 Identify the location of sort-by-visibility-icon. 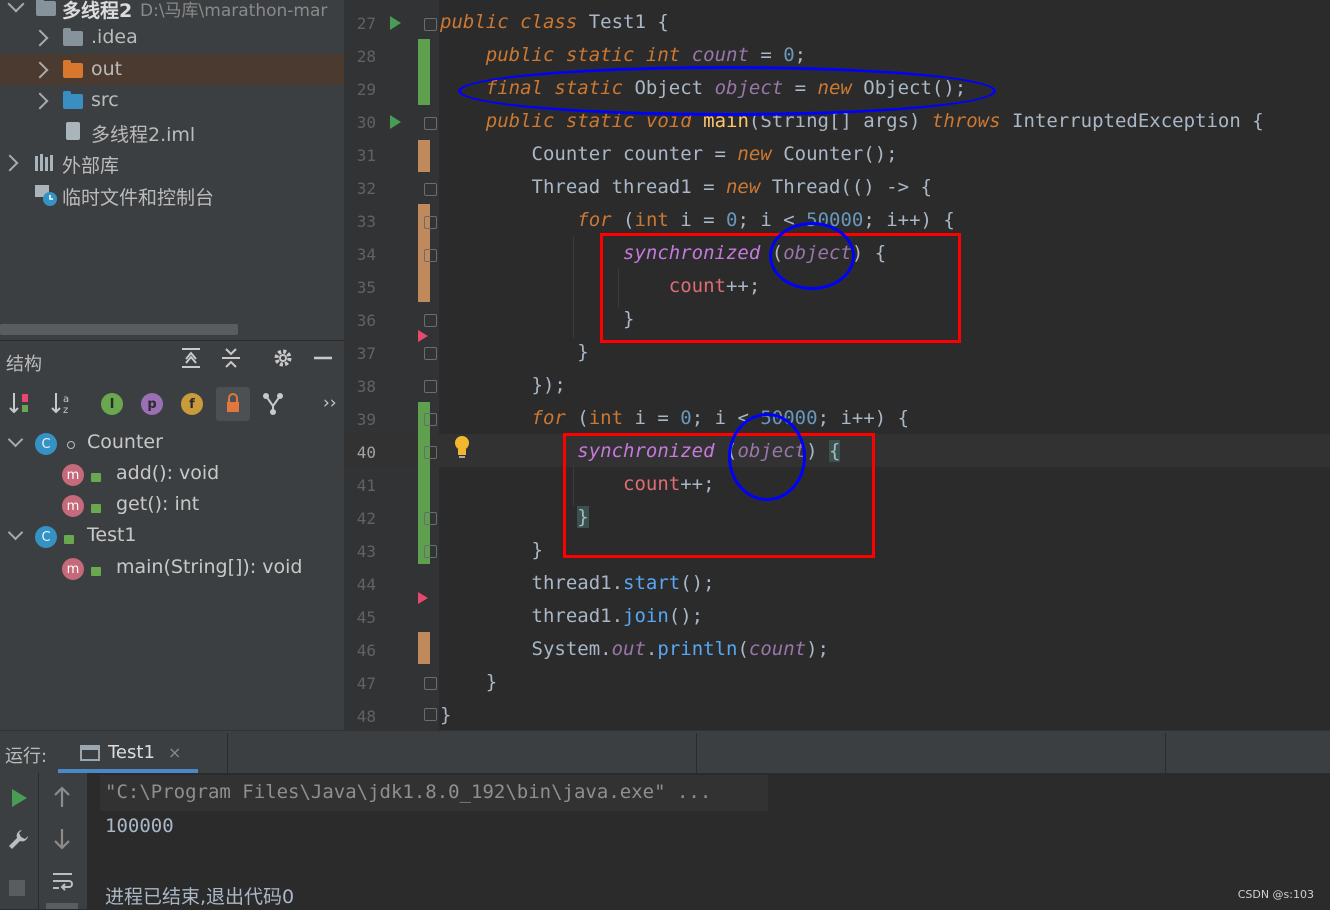
(20, 405).